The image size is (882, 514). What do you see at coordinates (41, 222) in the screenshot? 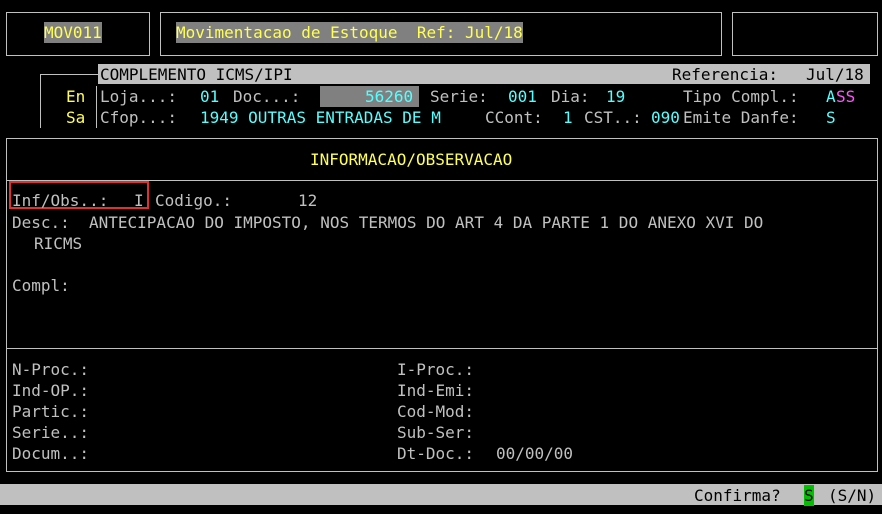
I see `desc-label: Desc.:` at bounding box center [41, 222].